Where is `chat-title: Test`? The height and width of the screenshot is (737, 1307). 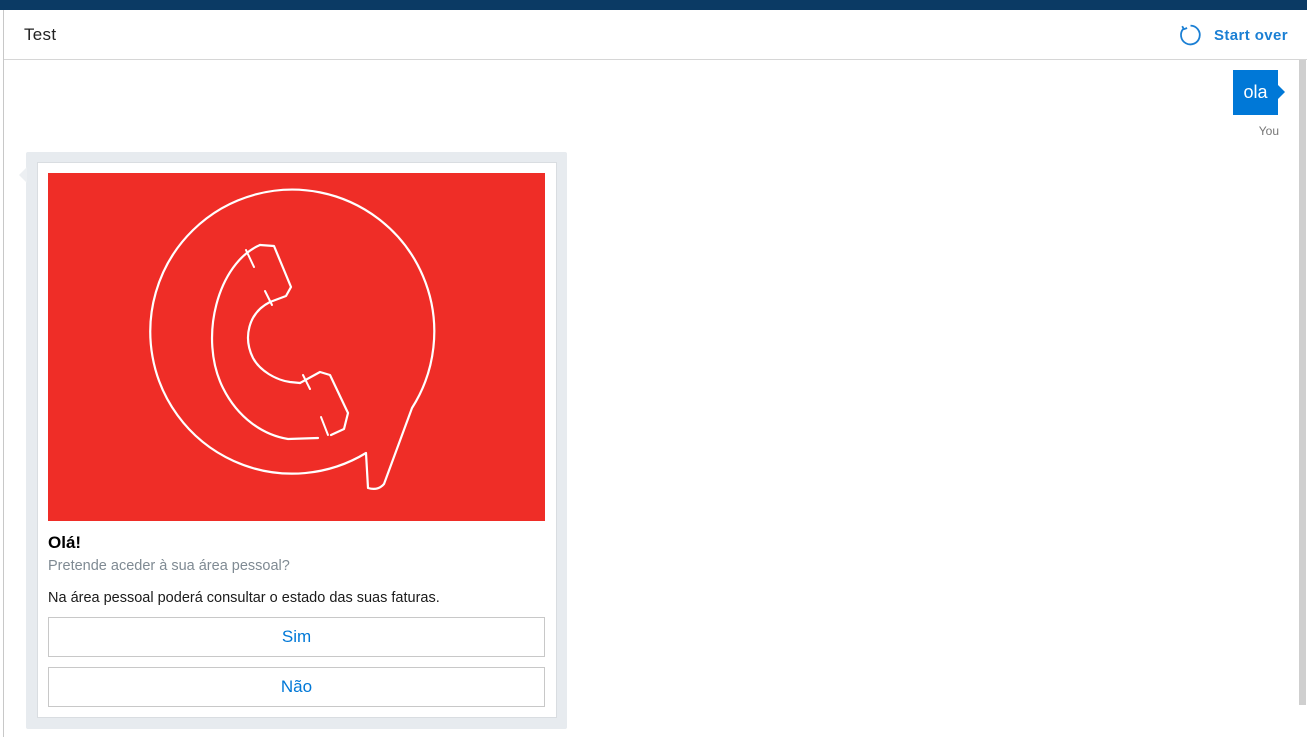 chat-title: Test is located at coordinates (40, 34).